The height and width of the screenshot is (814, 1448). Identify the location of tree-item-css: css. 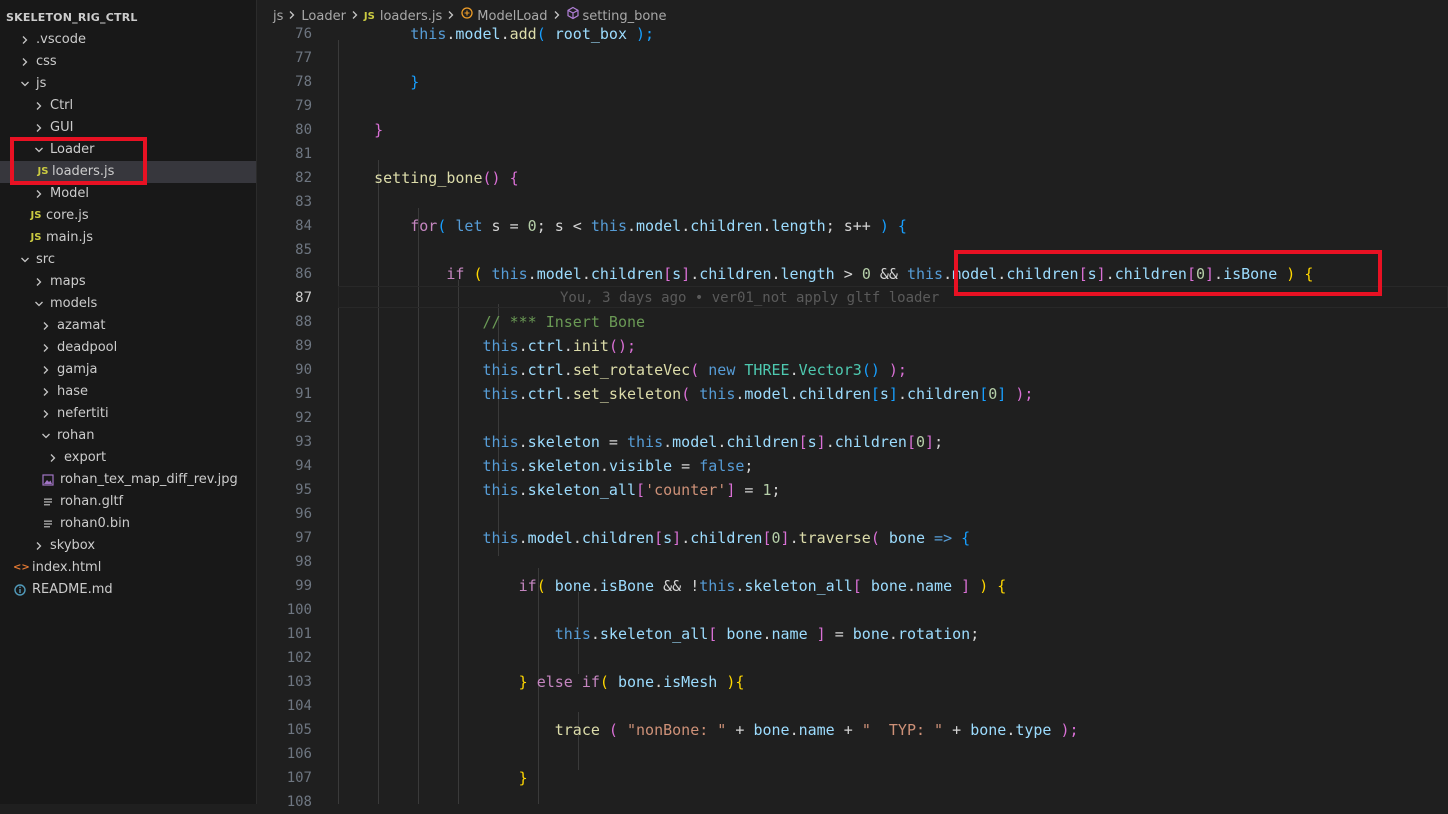
(128, 62).